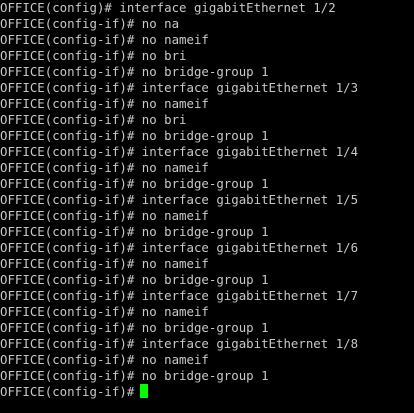 This screenshot has width=414, height=413. I want to click on terminal-cursor, so click(144, 391).